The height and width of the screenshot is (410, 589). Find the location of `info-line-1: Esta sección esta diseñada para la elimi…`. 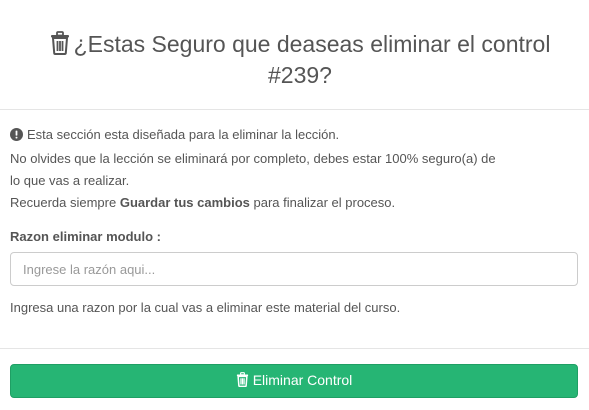

info-line-1: Esta sección esta diseñada para la elimi… is located at coordinates (295, 136).